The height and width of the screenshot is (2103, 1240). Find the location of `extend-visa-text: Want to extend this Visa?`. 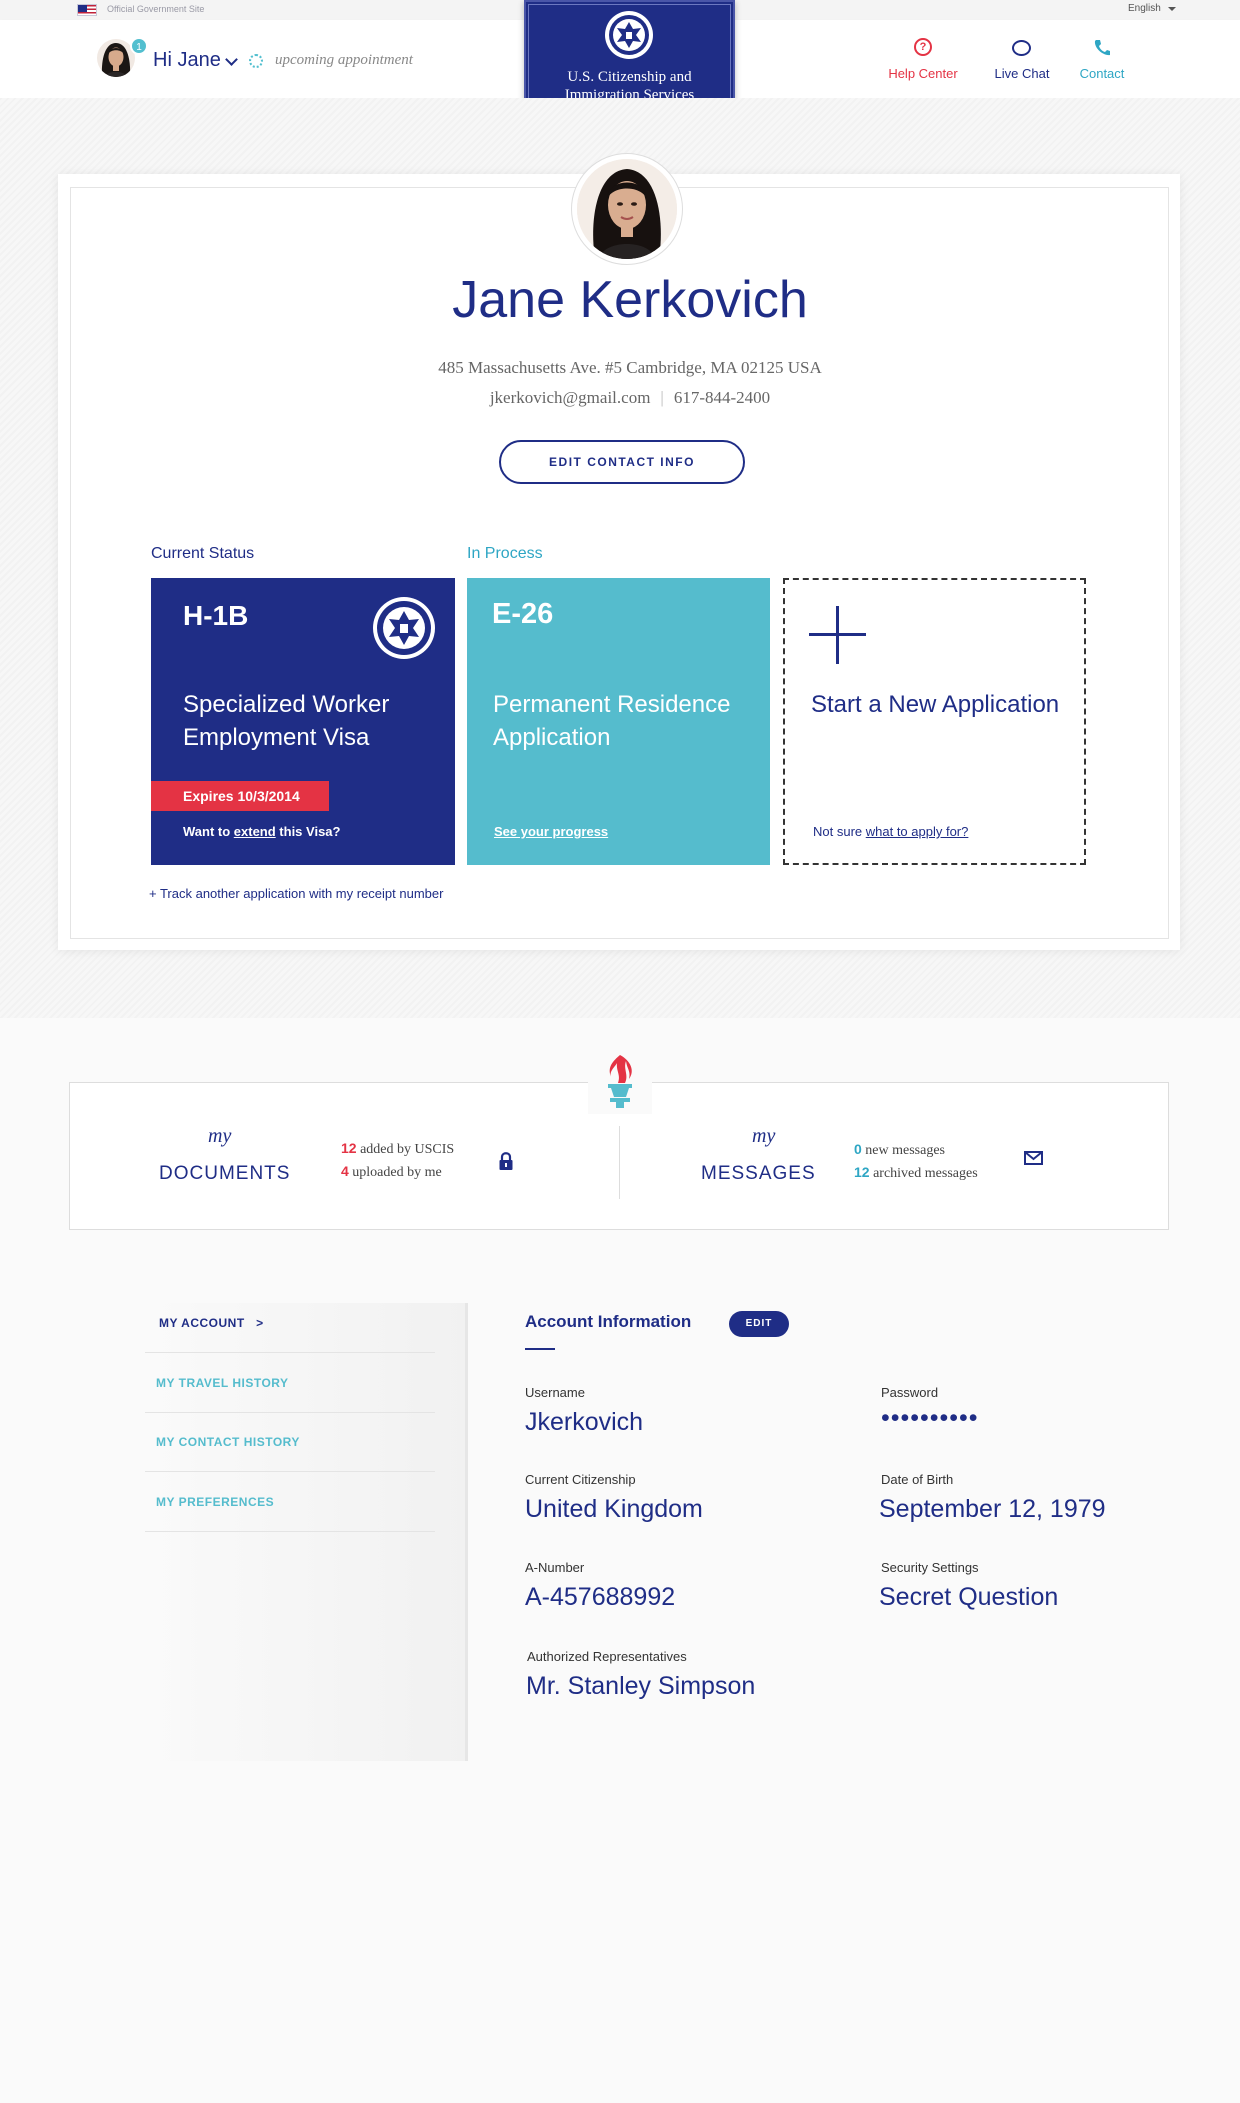

extend-visa-text: Want to extend this Visa? is located at coordinates (261, 831).